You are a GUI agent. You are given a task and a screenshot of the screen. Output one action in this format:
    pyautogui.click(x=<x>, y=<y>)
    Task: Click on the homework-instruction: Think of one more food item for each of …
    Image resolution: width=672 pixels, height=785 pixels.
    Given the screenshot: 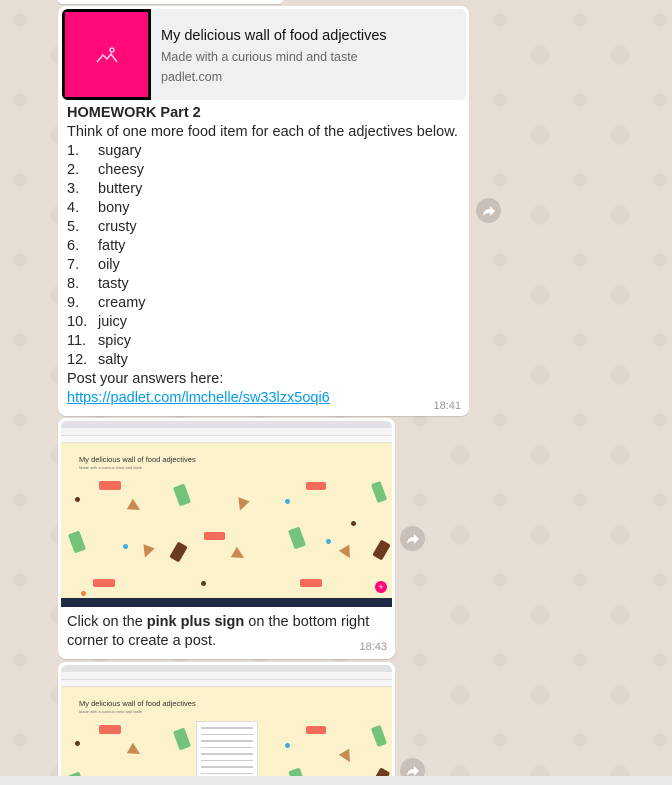 What is the action you would take?
    pyautogui.click(x=262, y=132)
    